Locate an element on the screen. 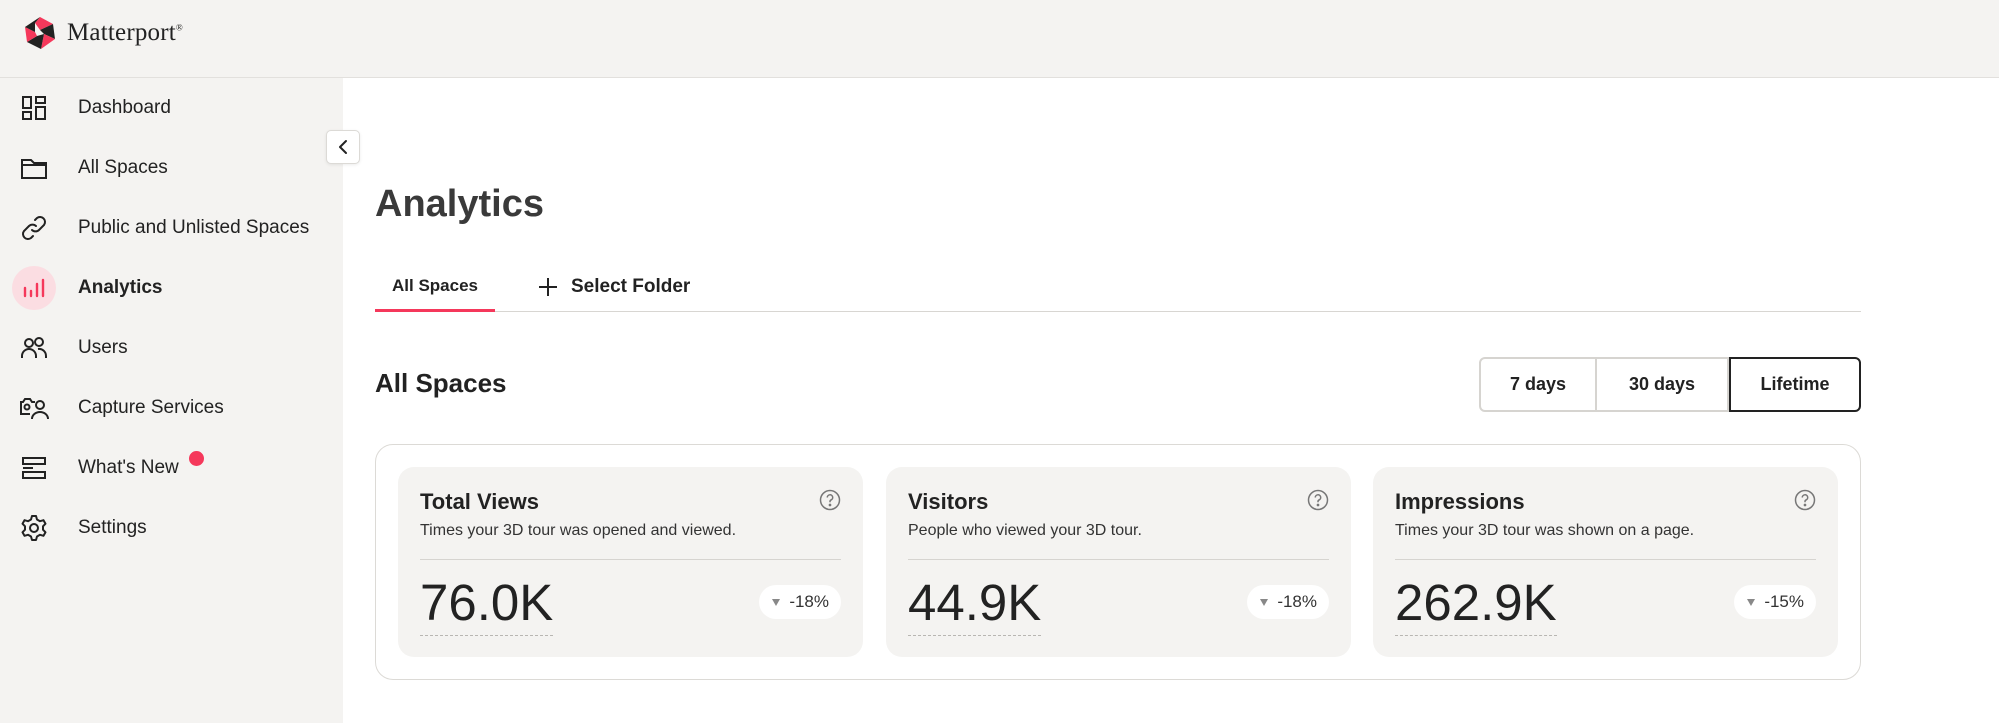 This screenshot has width=1999, height=723. sidebar-item-label: Public and Unlisted Spaces is located at coordinates (194, 227).